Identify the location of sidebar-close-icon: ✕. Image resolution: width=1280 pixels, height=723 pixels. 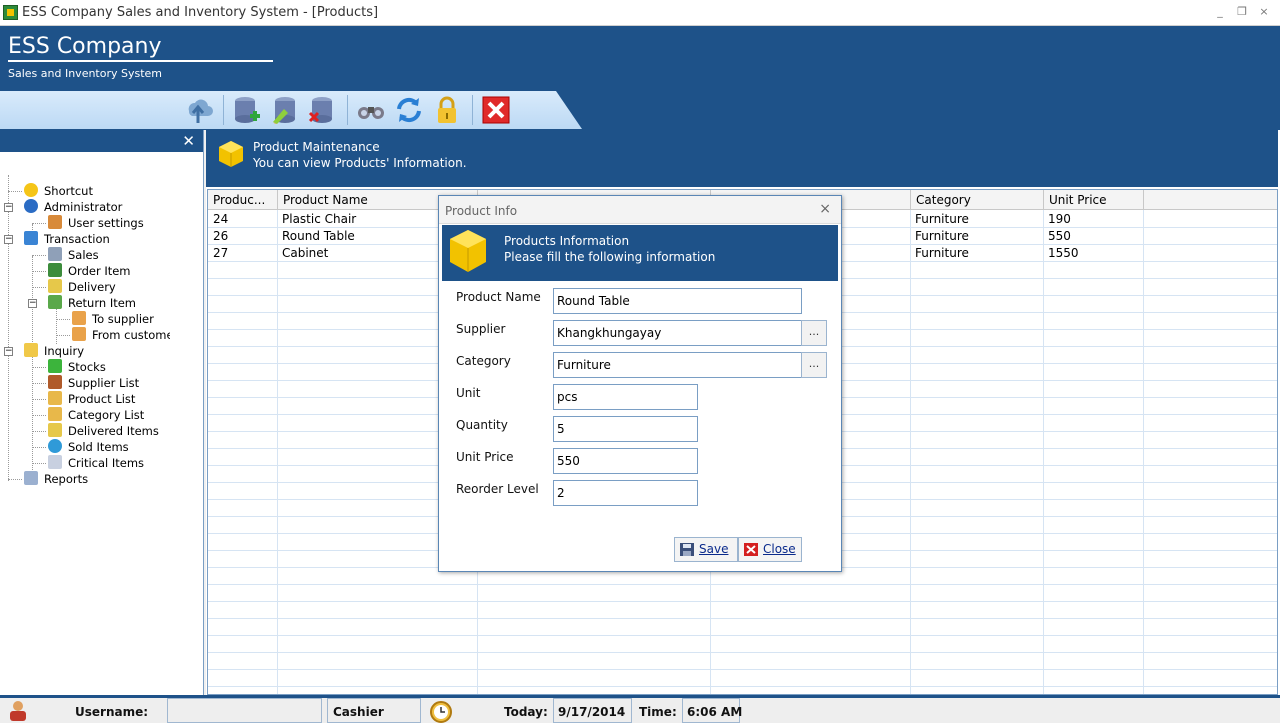
(188, 141).